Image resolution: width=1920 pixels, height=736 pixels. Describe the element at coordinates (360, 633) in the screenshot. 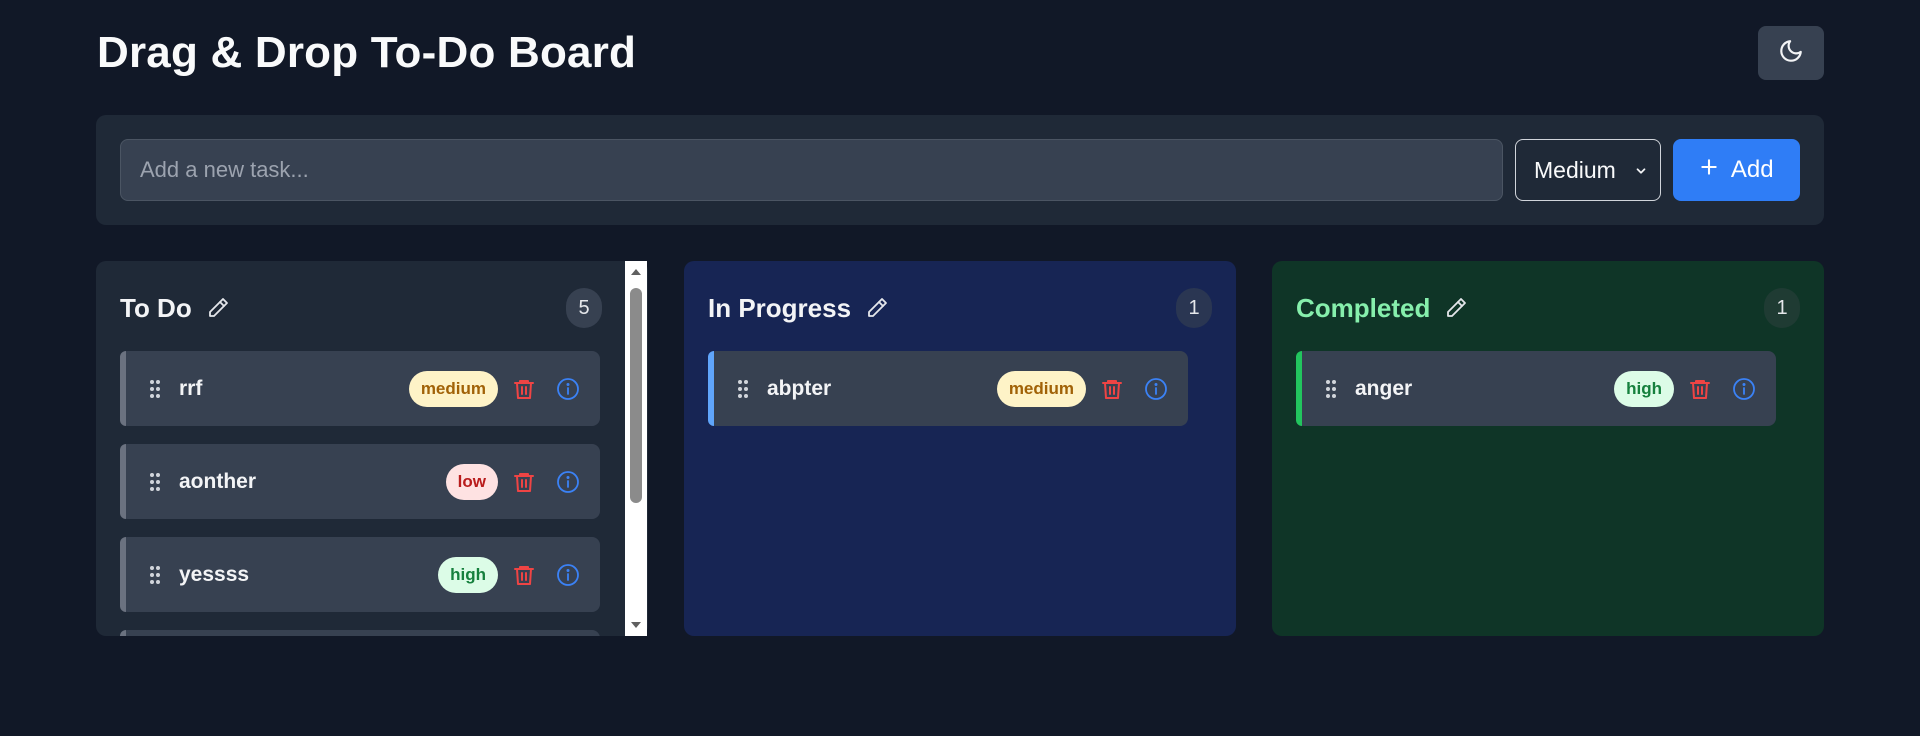

I see `task-card-partial` at that location.